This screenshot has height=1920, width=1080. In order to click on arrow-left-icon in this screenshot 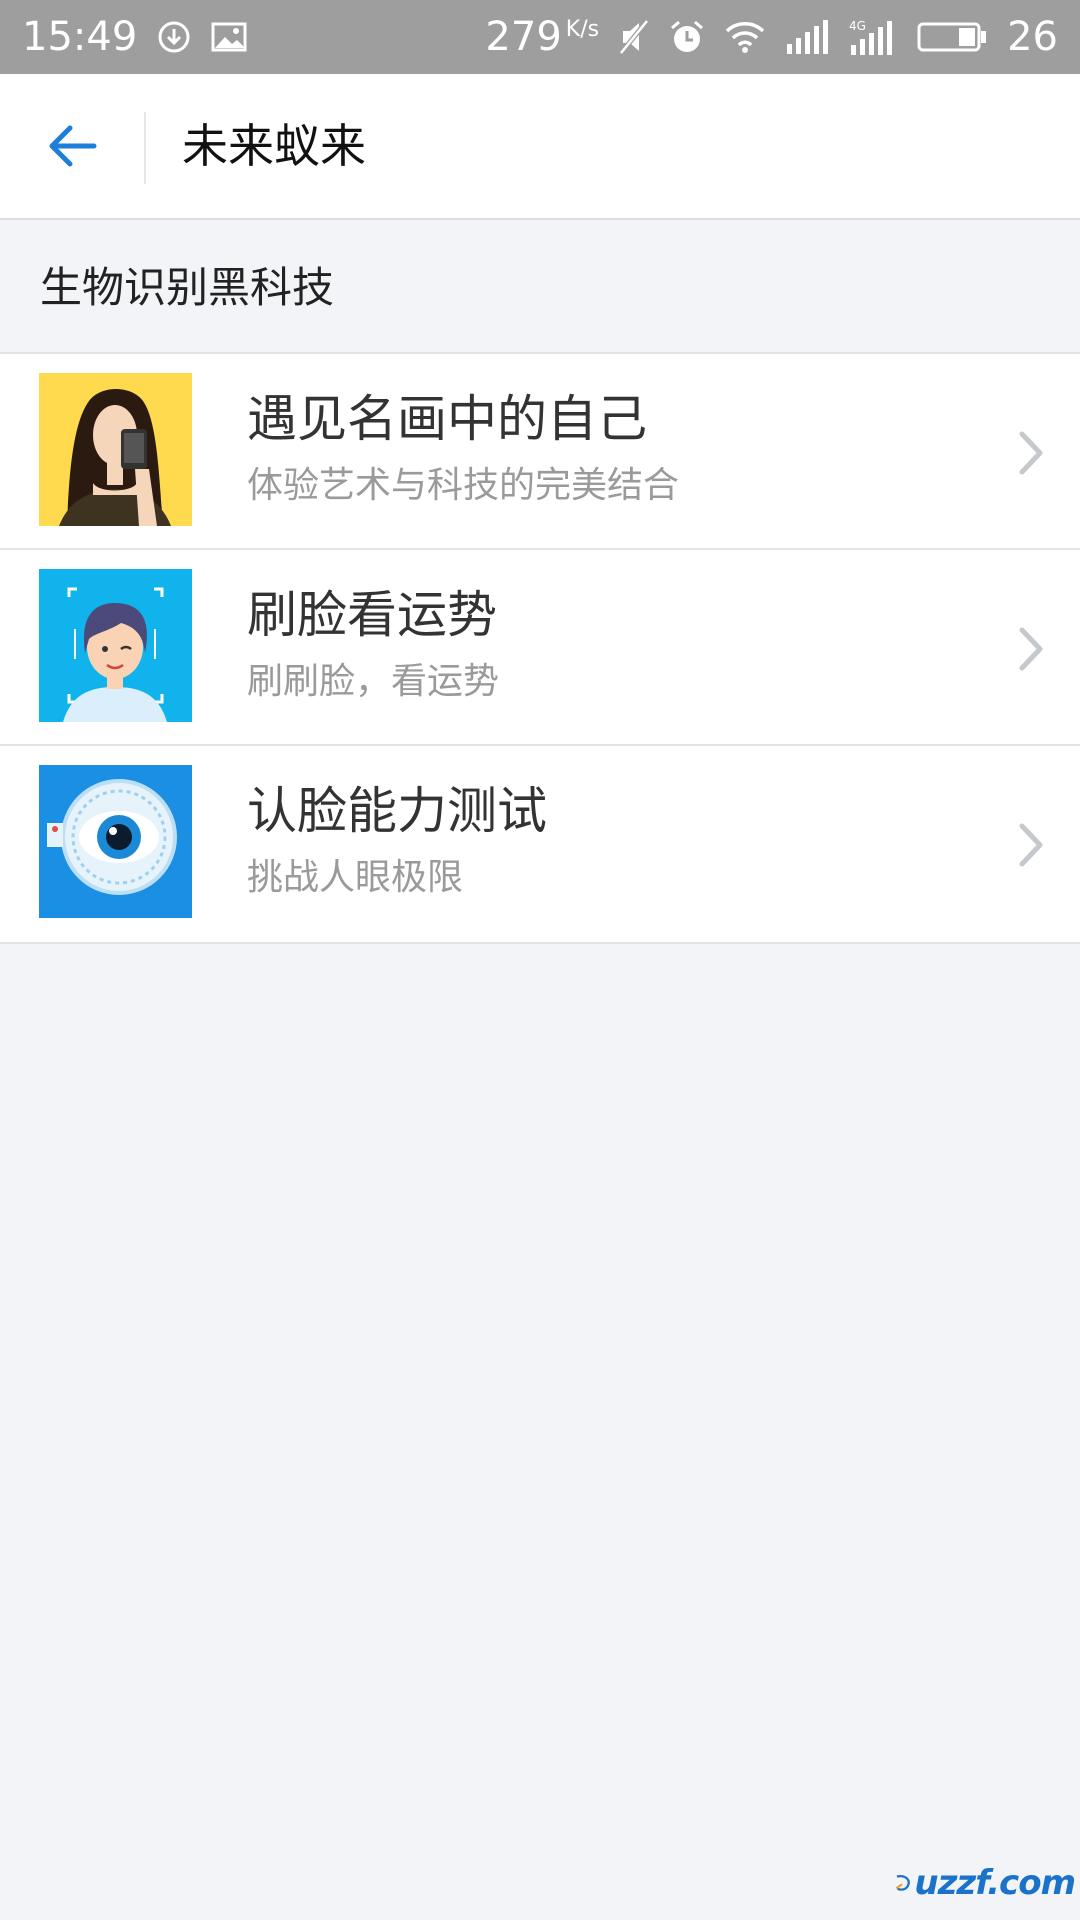, I will do `click(73, 146)`.